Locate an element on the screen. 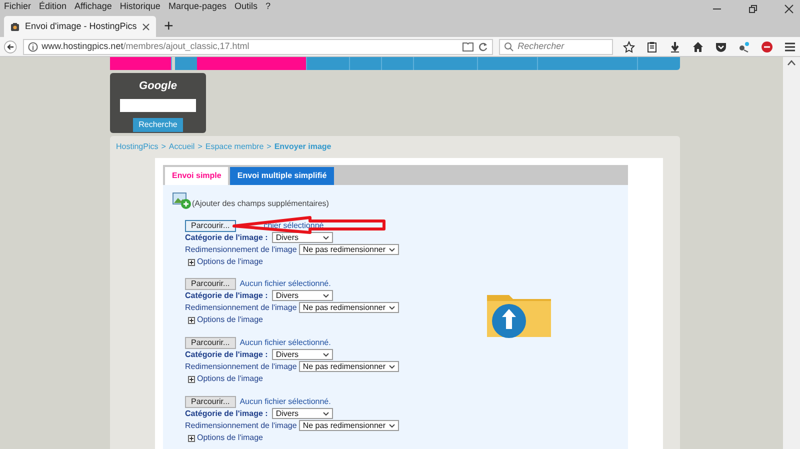  favicon-icon is located at coordinates (15, 27).